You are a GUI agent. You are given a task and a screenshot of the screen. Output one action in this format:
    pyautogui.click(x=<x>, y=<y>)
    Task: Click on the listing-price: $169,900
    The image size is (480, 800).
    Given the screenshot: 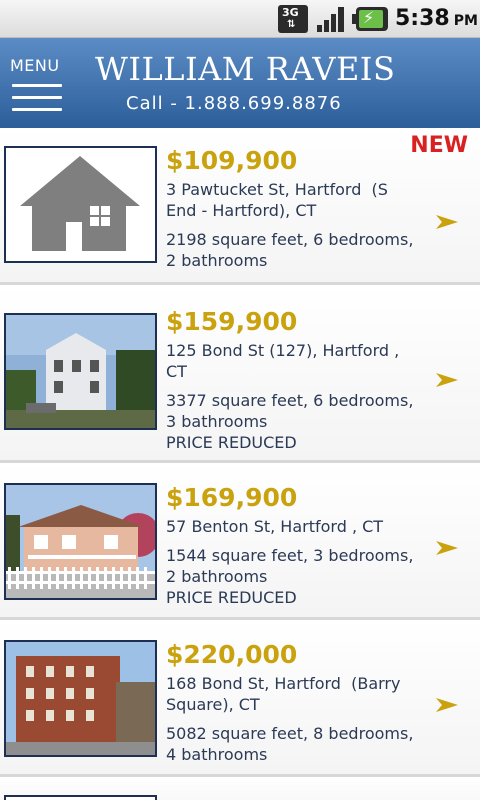 What is the action you would take?
    pyautogui.click(x=232, y=497)
    